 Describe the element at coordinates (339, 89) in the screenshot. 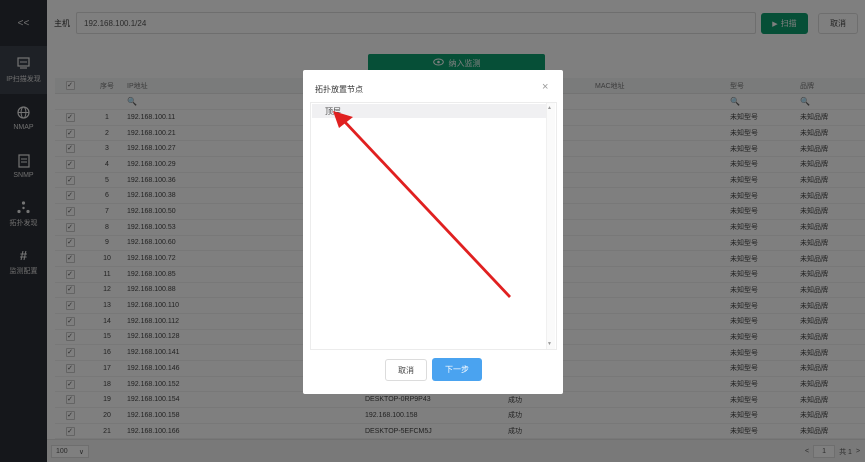

I see `dialog-title: 拓扑放置节点` at that location.